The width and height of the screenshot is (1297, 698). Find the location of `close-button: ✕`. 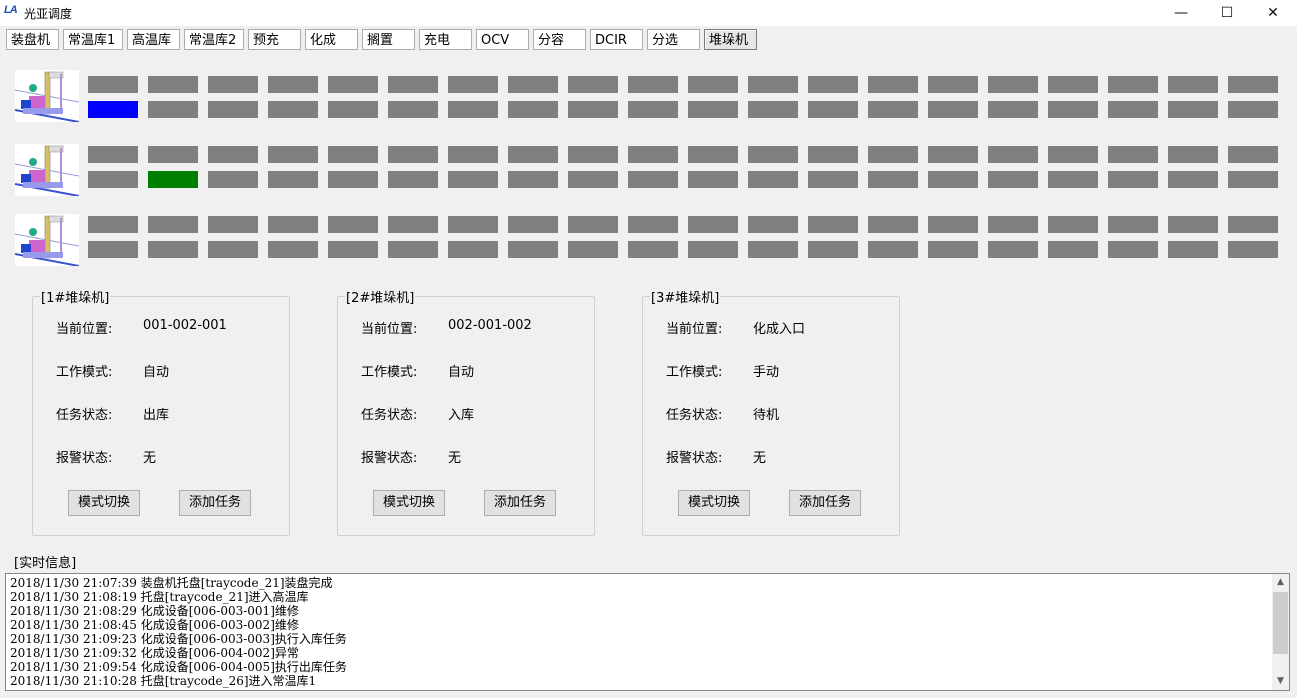

close-button: ✕ is located at coordinates (1273, 13).